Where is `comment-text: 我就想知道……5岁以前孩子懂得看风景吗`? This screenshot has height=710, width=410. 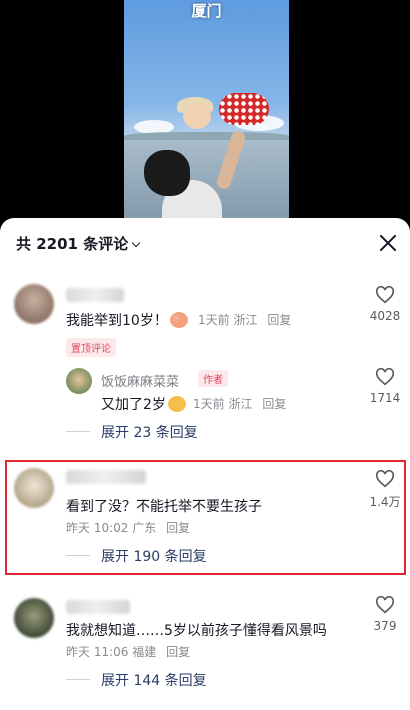 comment-text: 我就想知道……5岁以前孩子懂得看风景吗 is located at coordinates (196, 631).